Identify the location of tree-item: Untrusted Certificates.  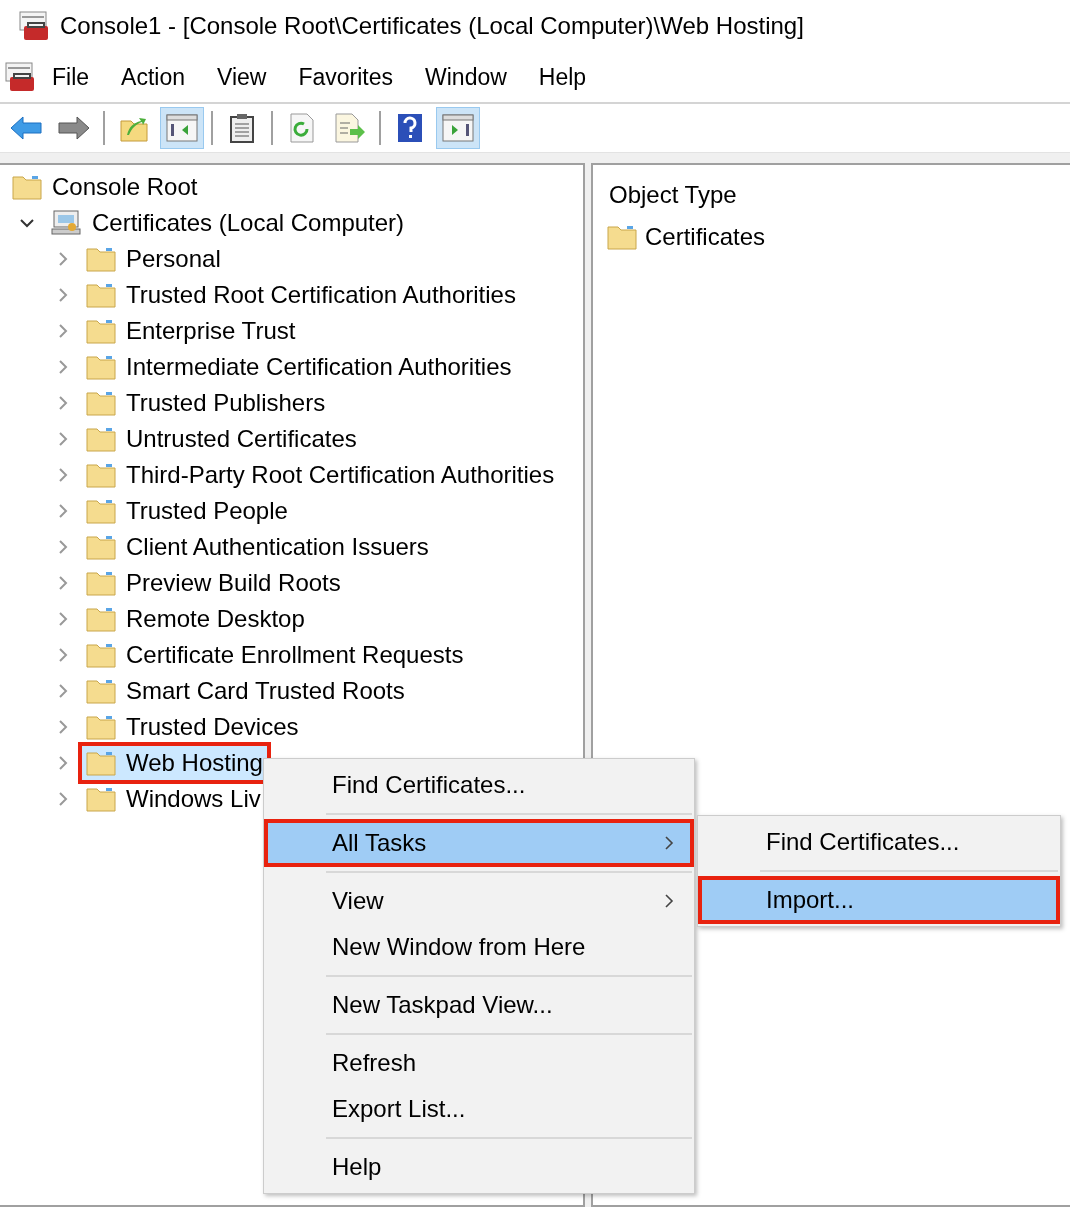
(221, 439).